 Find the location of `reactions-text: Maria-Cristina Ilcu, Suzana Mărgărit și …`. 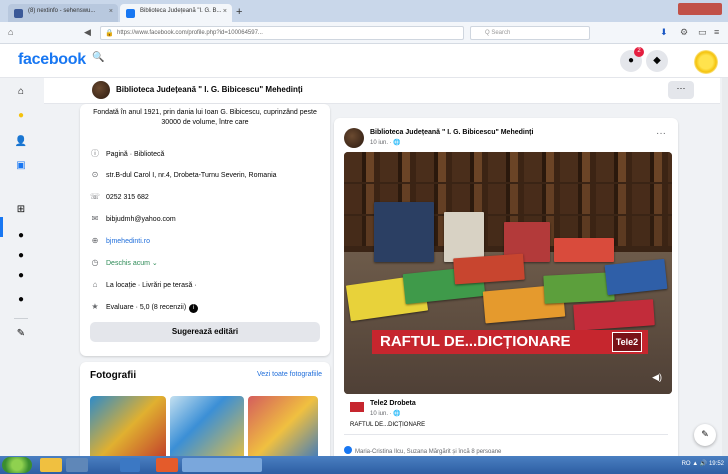

reactions-text: Maria-Cristina Ilcu, Suzana Mărgărit și … is located at coordinates (428, 452).